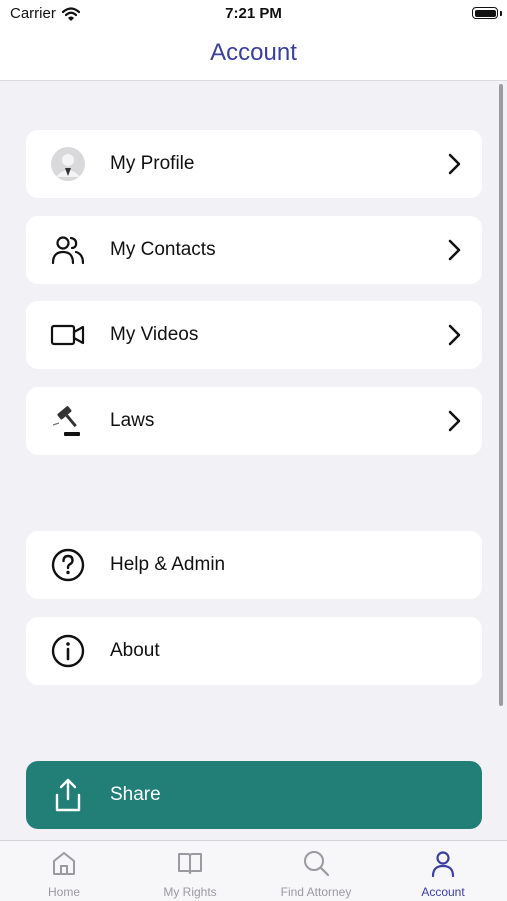 Image resolution: width=507 pixels, height=901 pixels. I want to click on tab-bar: Home My Rights Find Attorney Account, so click(253, 870).